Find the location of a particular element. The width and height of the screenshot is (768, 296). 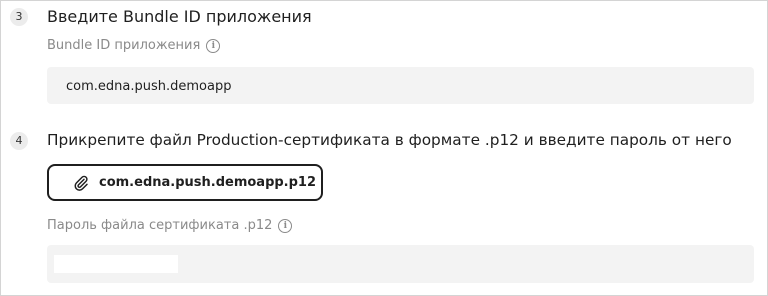

bundle-id-input: com.edna.push.demoapp is located at coordinates (400, 85).